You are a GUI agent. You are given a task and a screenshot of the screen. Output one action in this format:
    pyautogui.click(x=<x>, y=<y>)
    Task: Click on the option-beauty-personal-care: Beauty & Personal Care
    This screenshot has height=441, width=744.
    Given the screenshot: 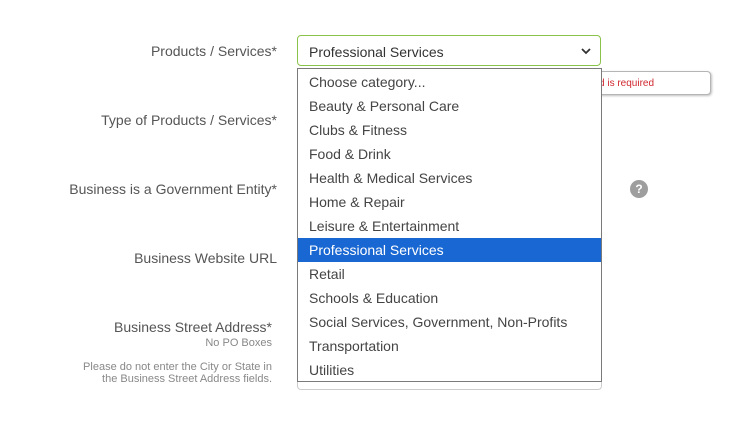 What is the action you would take?
    pyautogui.click(x=449, y=106)
    